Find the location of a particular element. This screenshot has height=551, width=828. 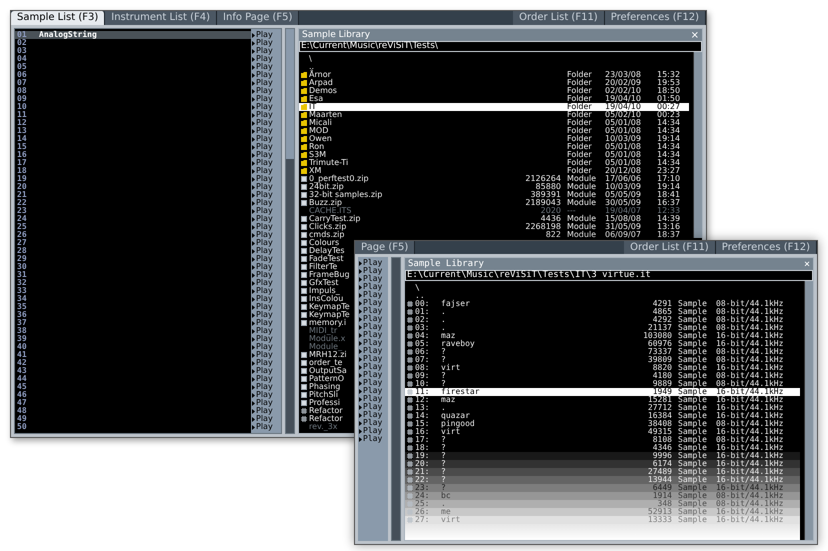

file-row: 19: ? 9996 Sample 16-bit/44.1kHz is located at coordinates (602, 456).